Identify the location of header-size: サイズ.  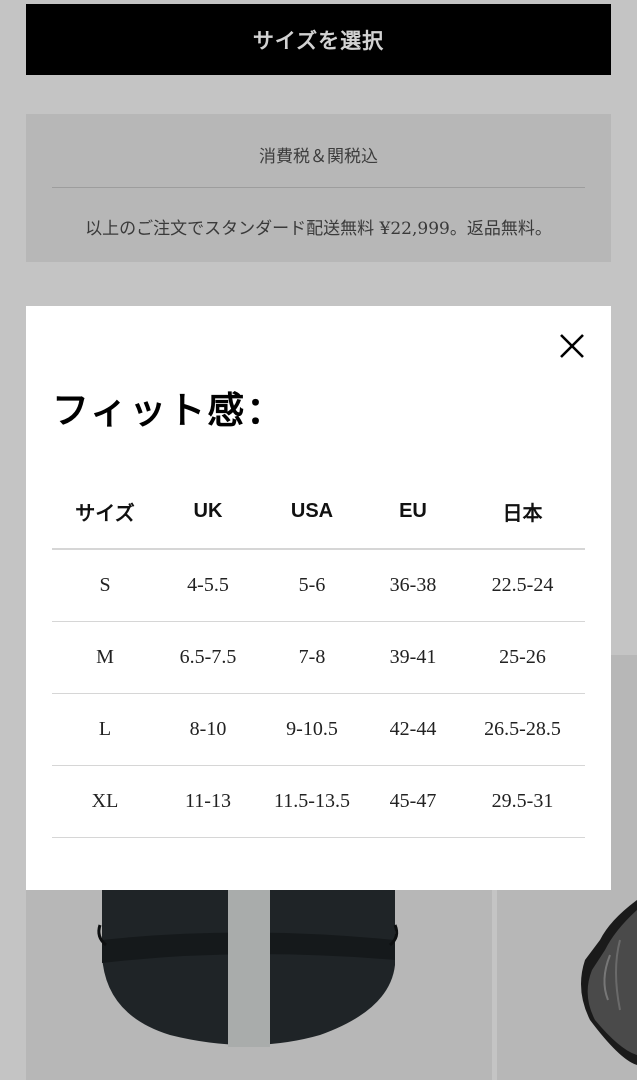
(105, 512).